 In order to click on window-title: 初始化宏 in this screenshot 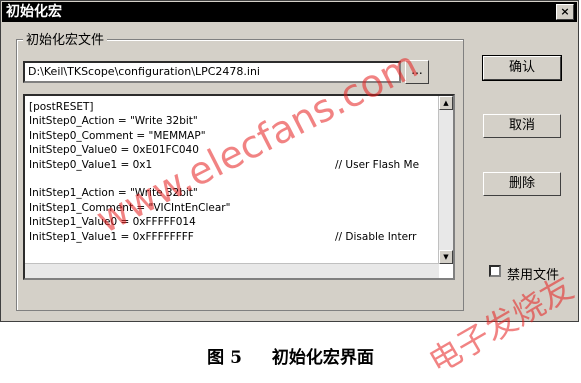, I will do `click(34, 12)`.